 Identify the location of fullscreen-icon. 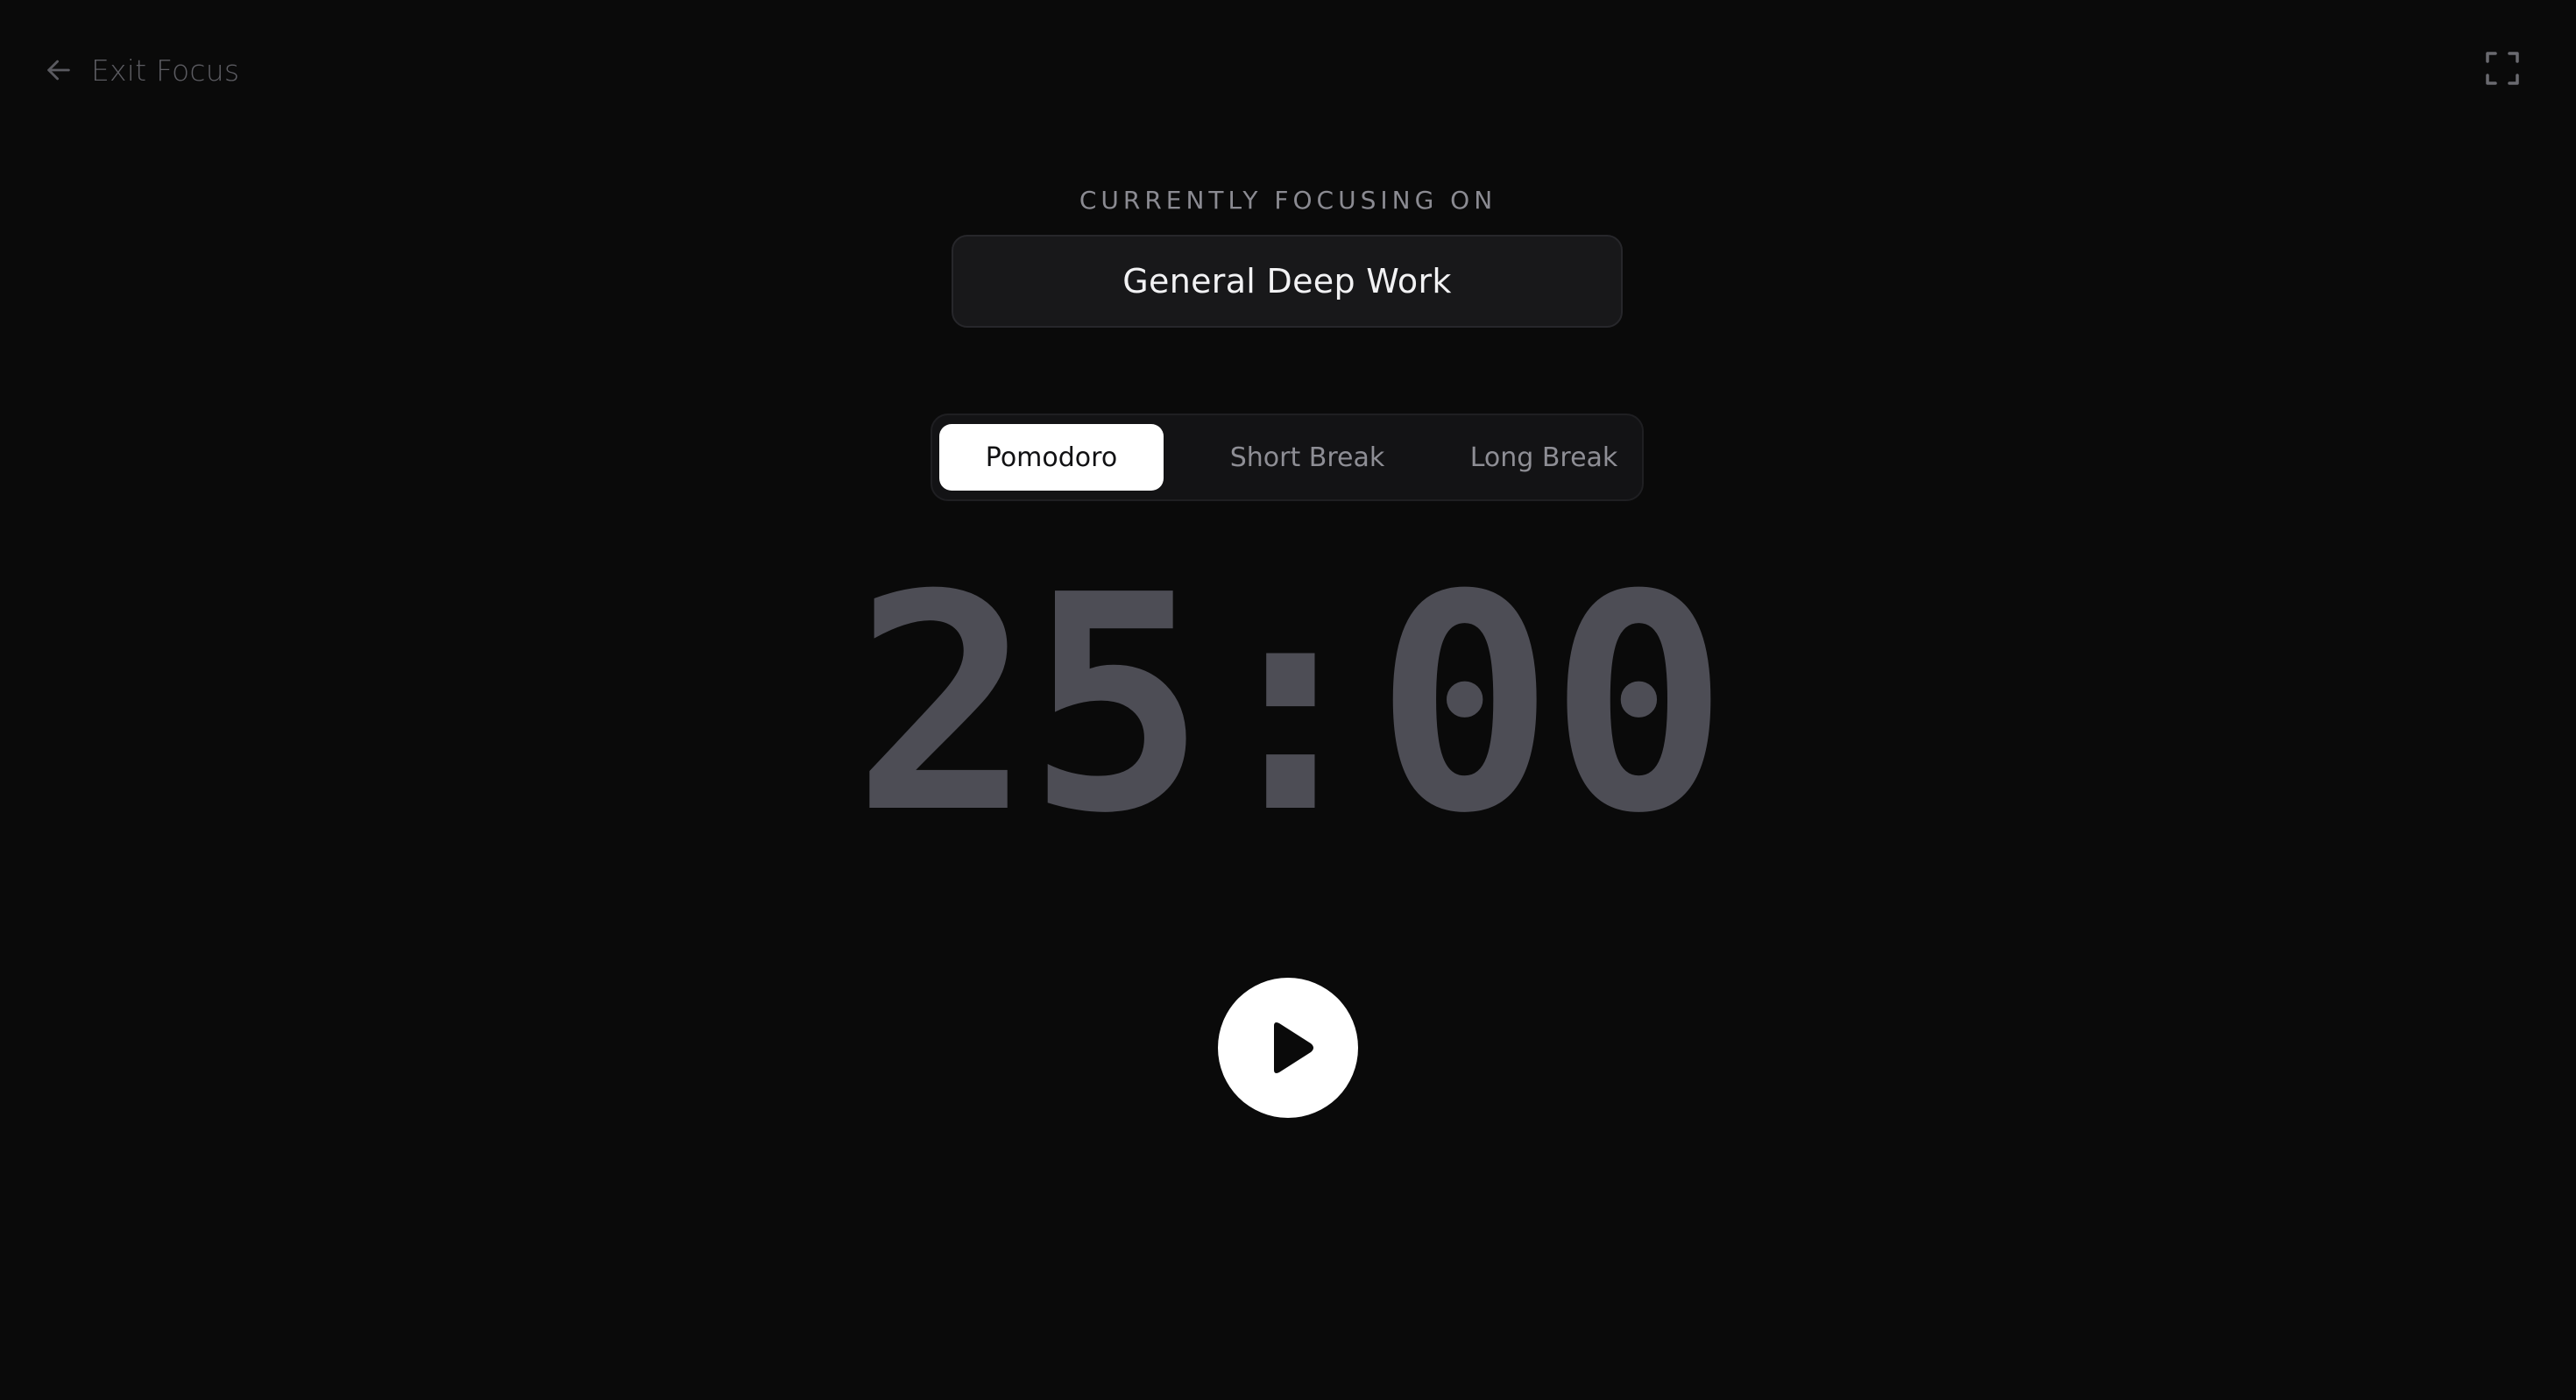
(2502, 68).